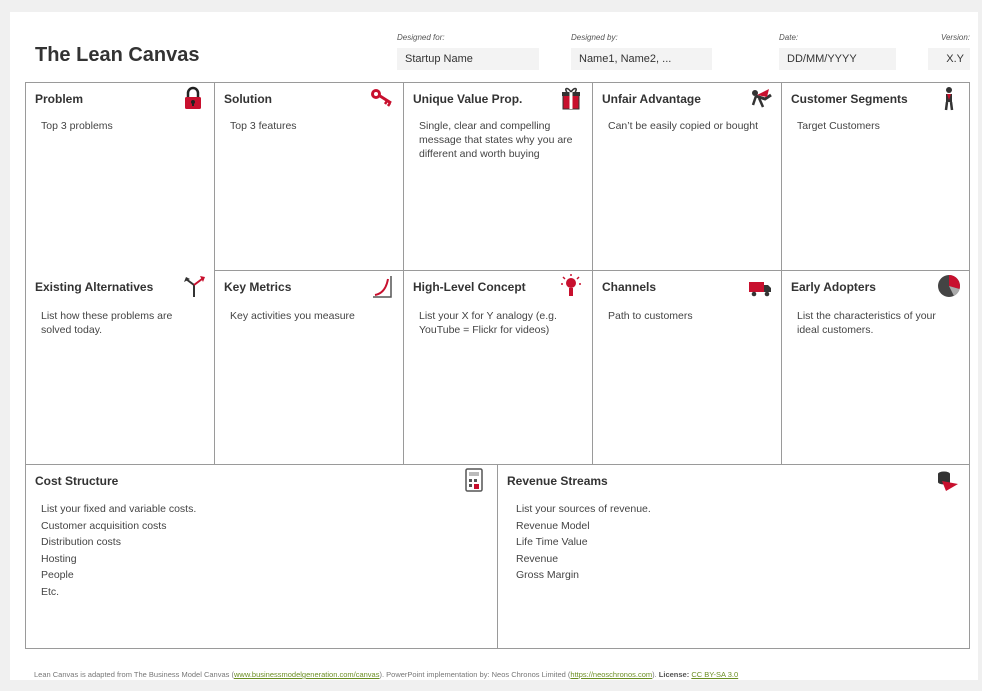 The width and height of the screenshot is (982, 691). What do you see at coordinates (57, 575) in the screenshot?
I see `cost-item: People` at bounding box center [57, 575].